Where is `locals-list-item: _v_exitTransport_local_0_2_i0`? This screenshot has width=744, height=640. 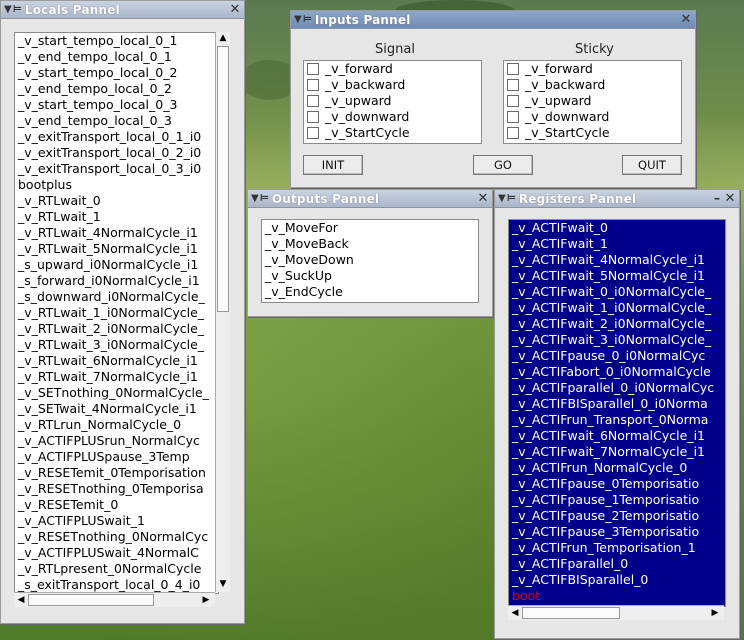 locals-list-item: _v_exitTransport_local_0_2_i0 is located at coordinates (116, 153).